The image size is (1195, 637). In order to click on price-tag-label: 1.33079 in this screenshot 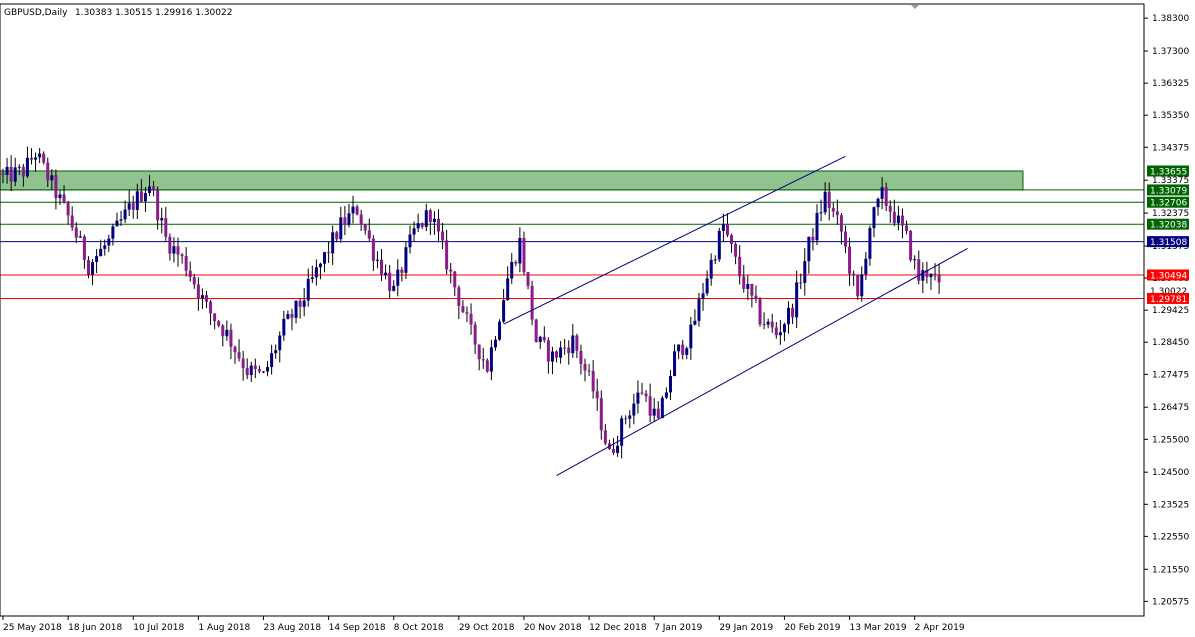, I will do `click(1168, 191)`.